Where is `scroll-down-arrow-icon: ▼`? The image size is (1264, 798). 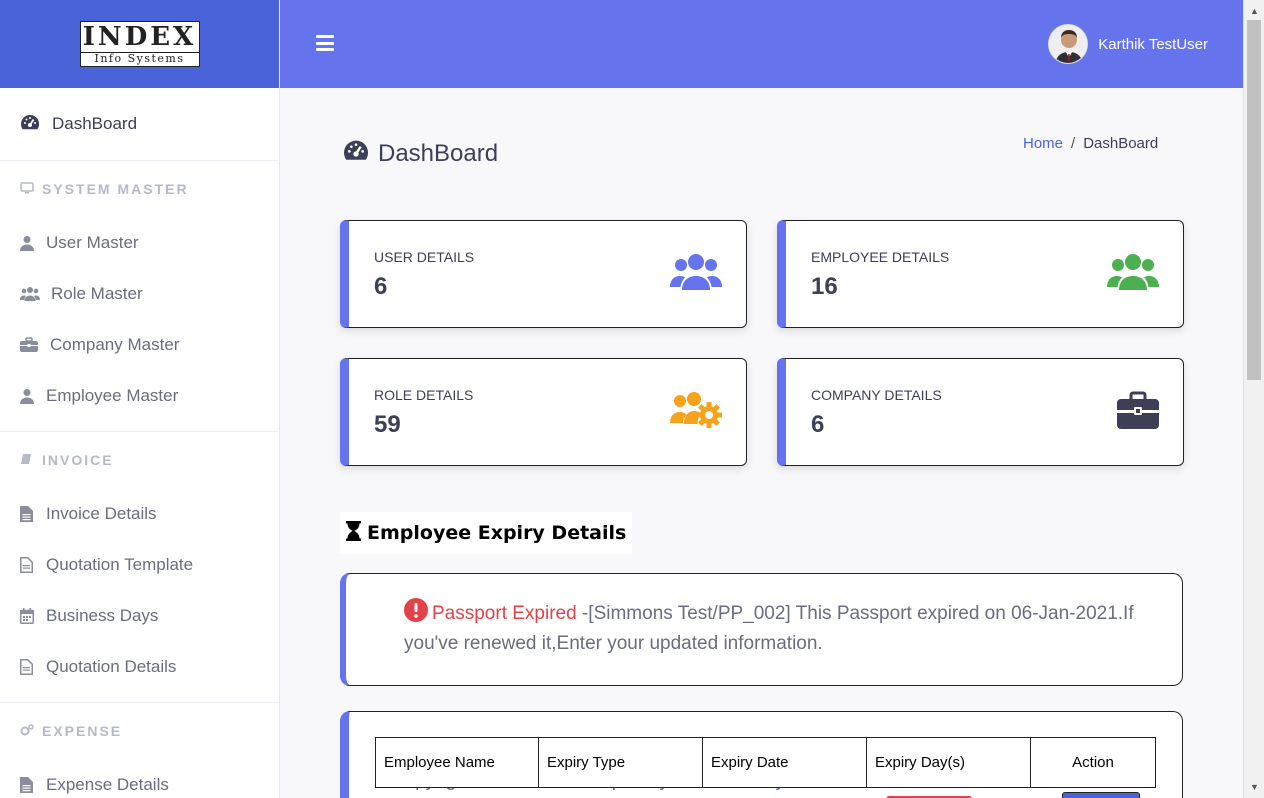 scroll-down-arrow-icon: ▼ is located at coordinates (1254, 787).